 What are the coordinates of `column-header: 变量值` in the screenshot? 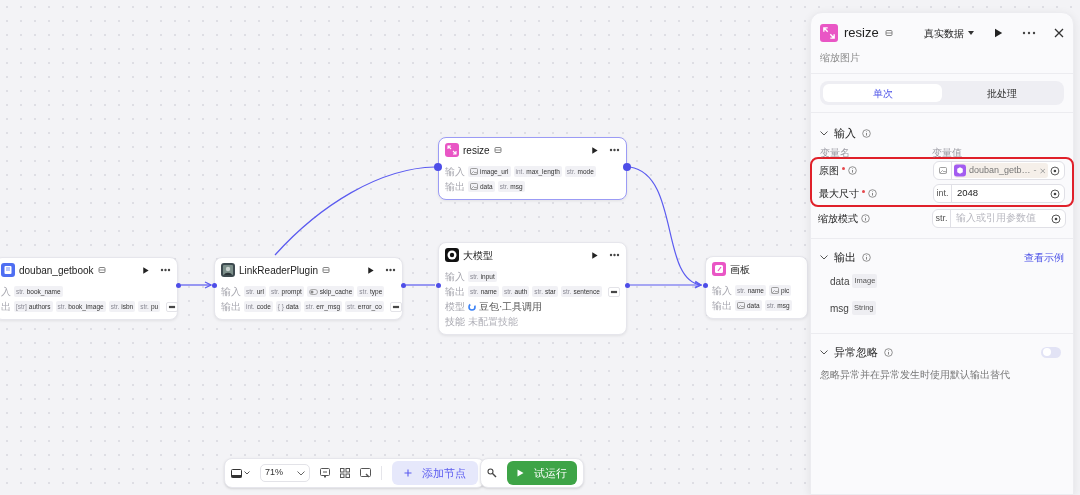 It's located at (947, 151).